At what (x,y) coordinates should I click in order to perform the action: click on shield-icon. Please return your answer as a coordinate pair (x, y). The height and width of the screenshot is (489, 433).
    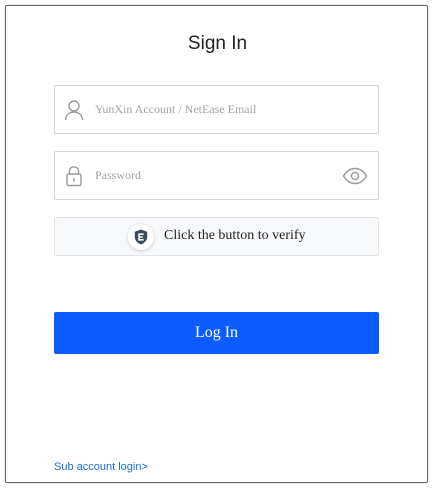
    Looking at the image, I should click on (141, 237).